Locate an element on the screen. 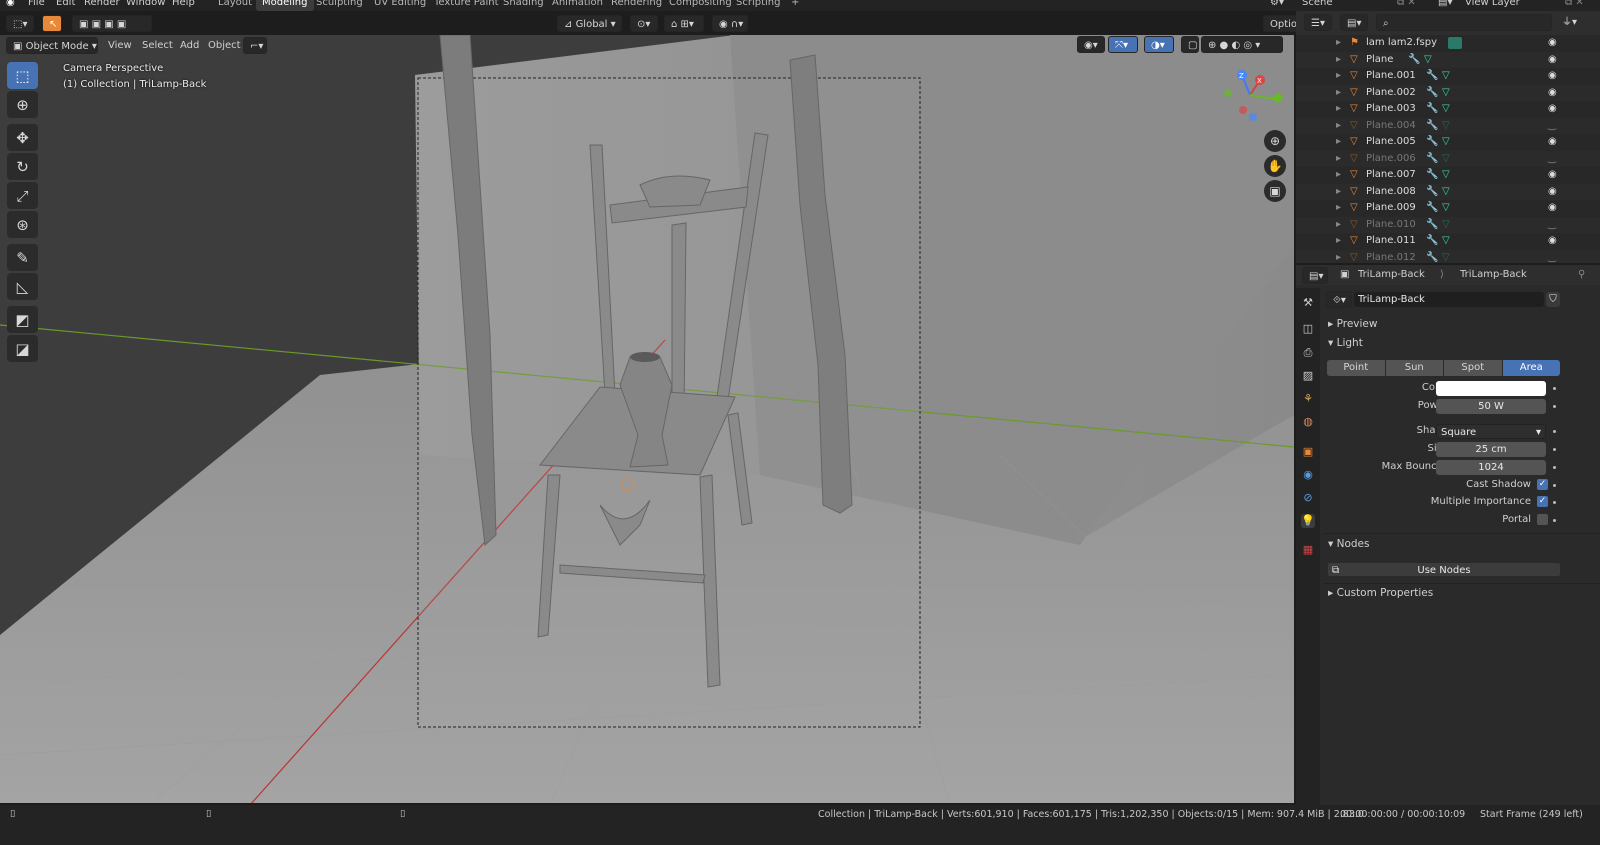 The height and width of the screenshot is (845, 1600). datablock-name-field: TriLamp-Back is located at coordinates (1449, 299).